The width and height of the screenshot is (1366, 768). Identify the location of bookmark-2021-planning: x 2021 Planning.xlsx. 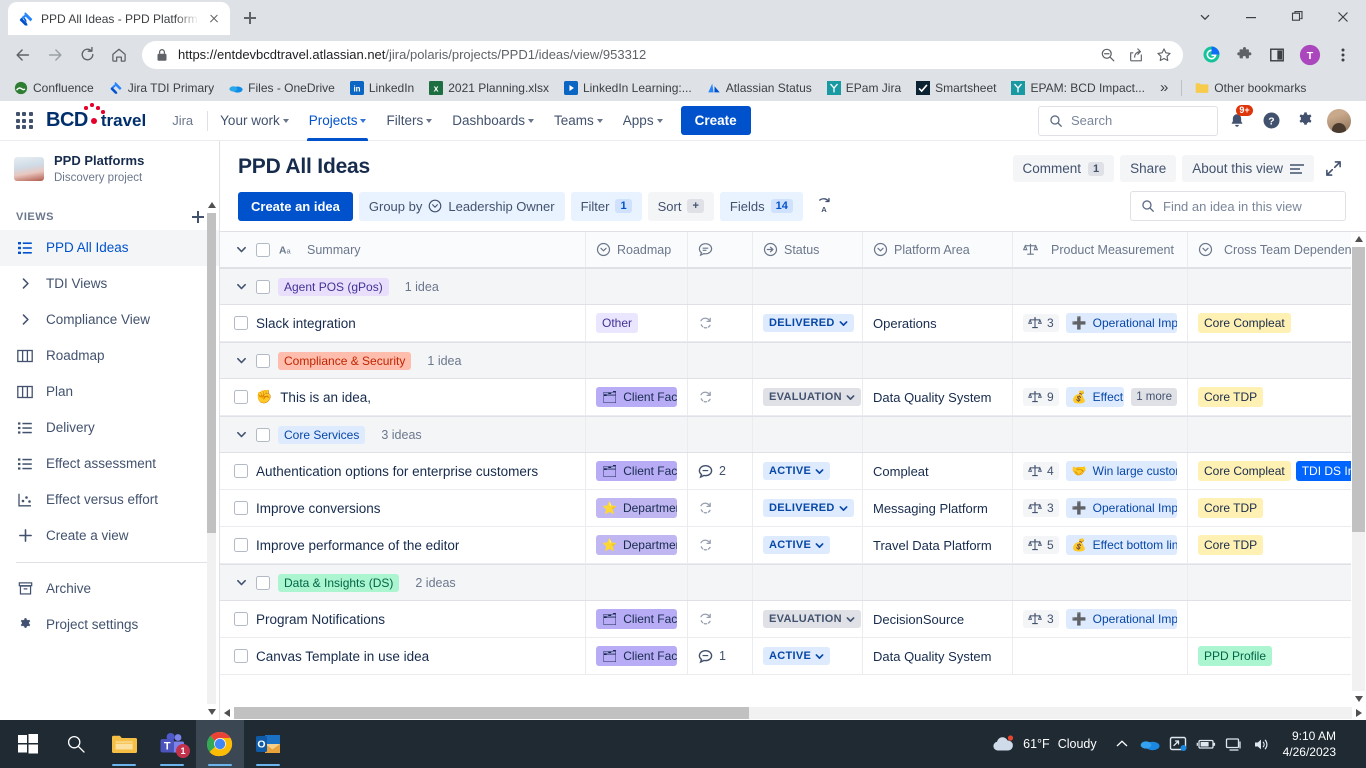
(489, 88).